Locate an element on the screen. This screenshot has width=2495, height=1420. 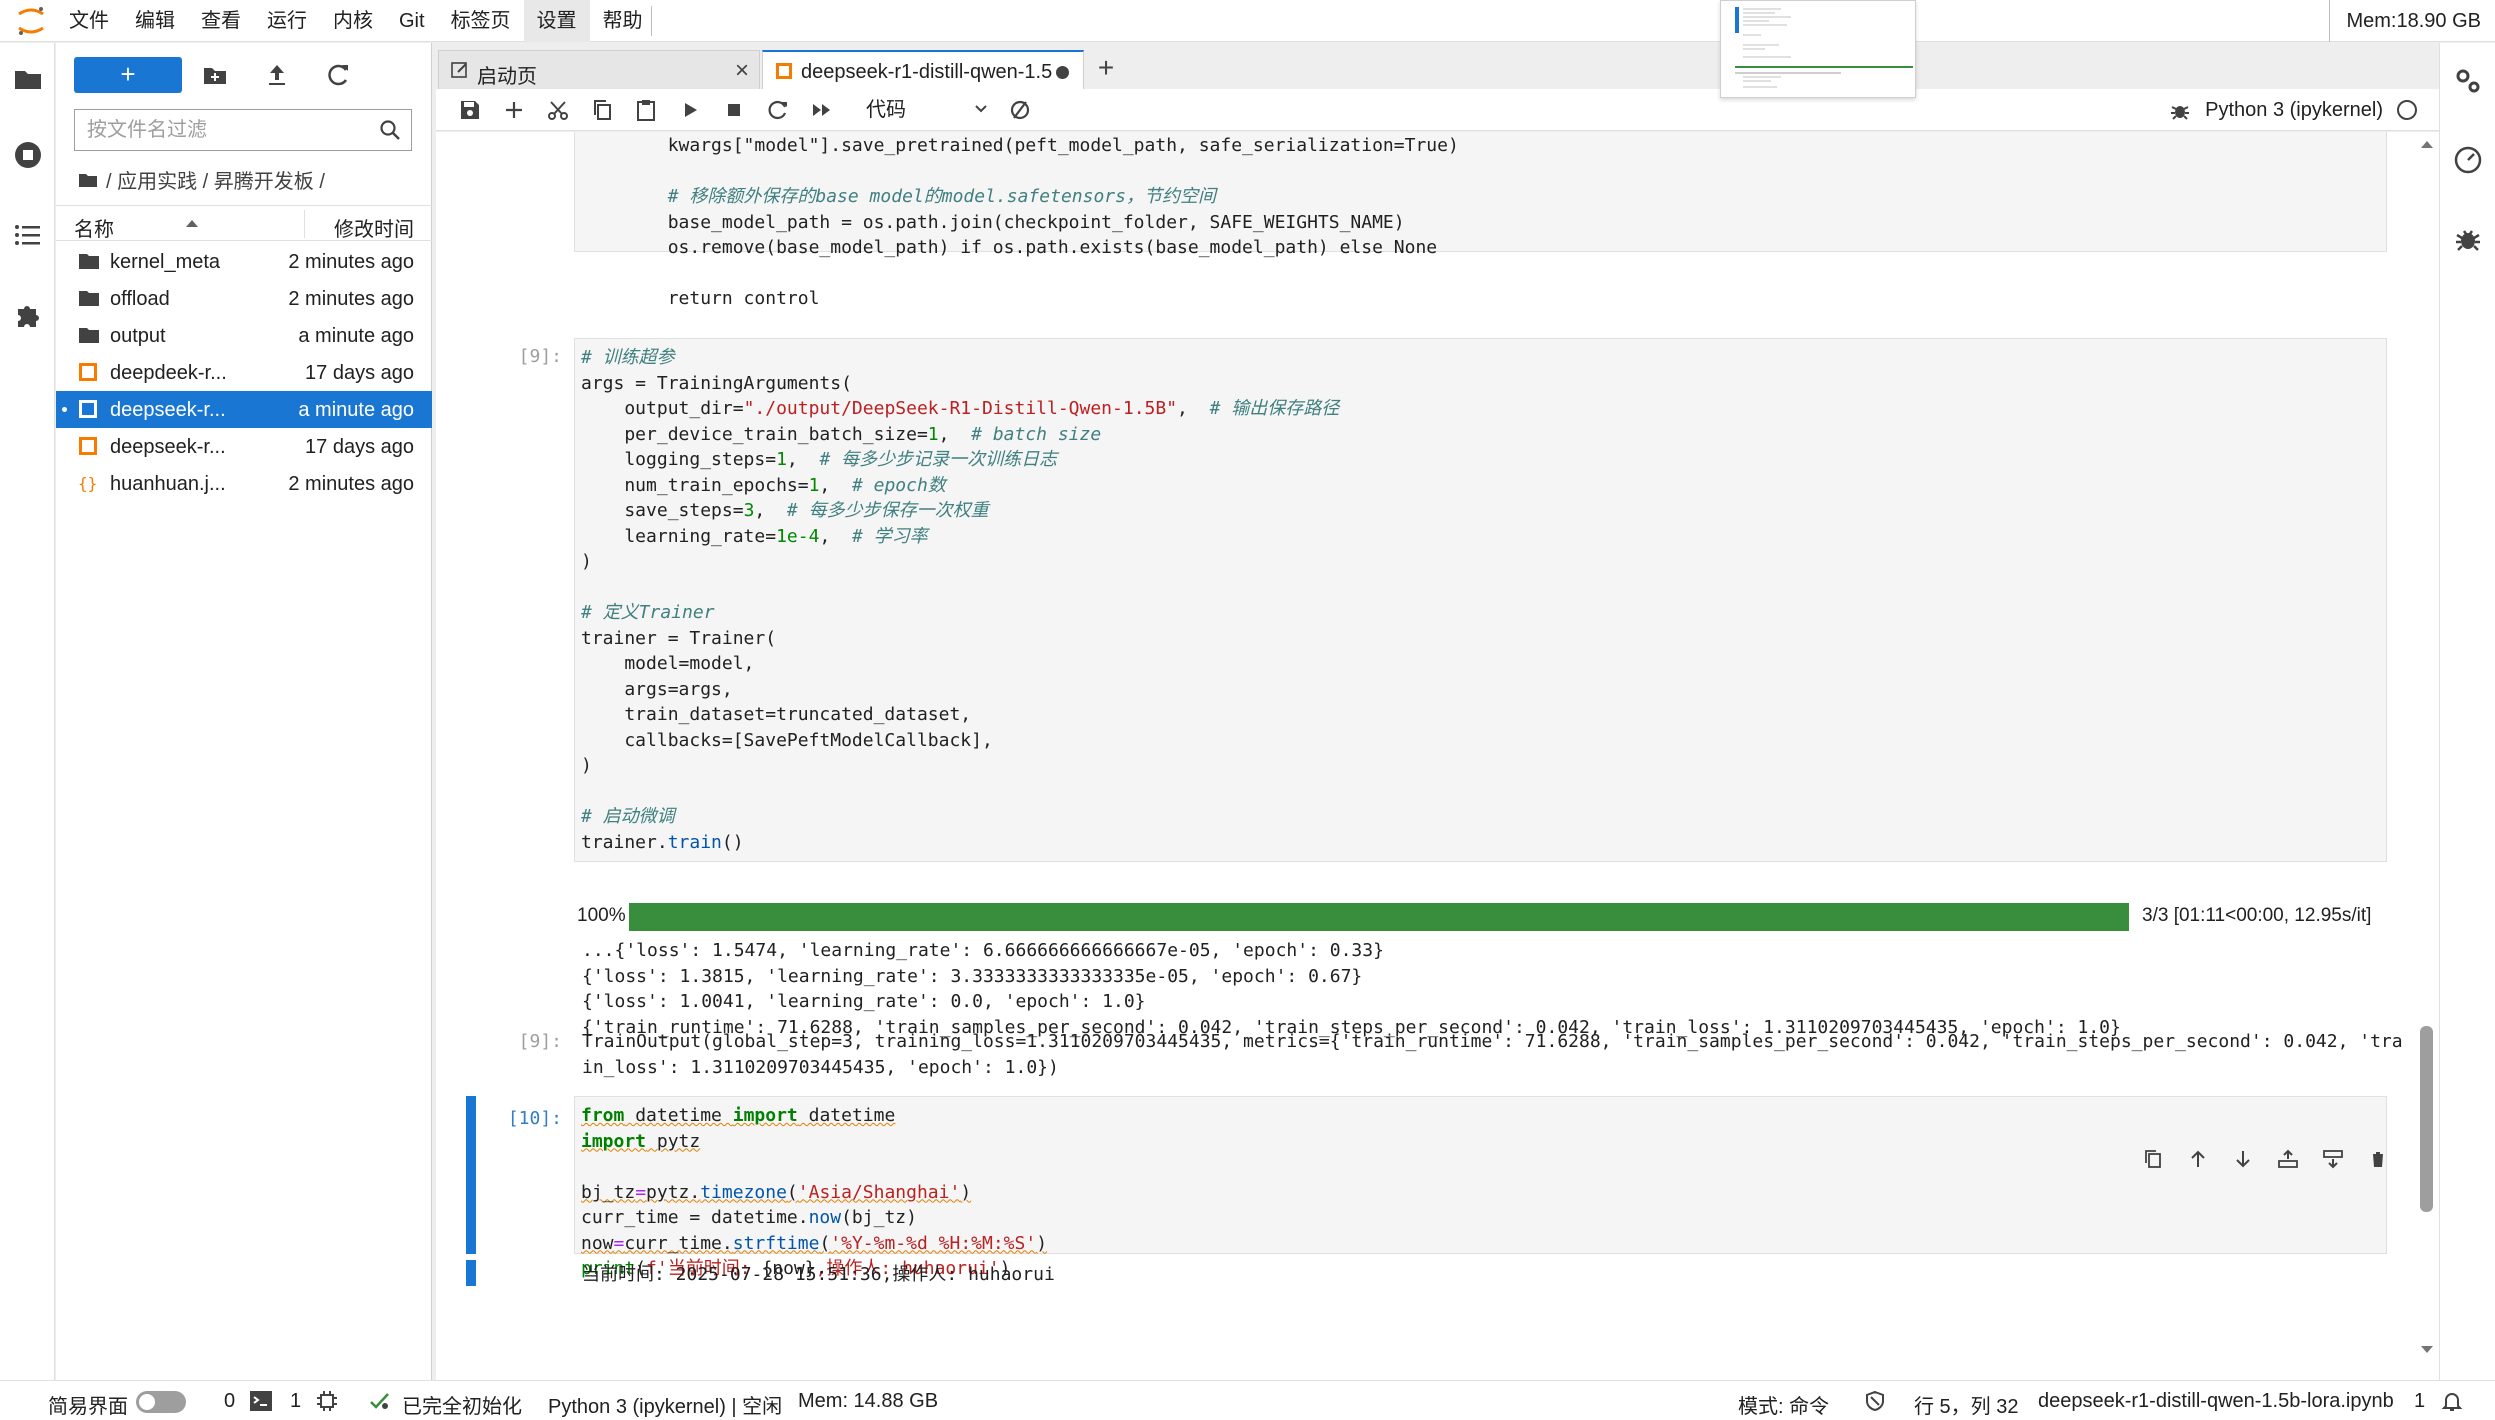
file-row: deepseek-r... a minute ago is located at coordinates (244, 409).